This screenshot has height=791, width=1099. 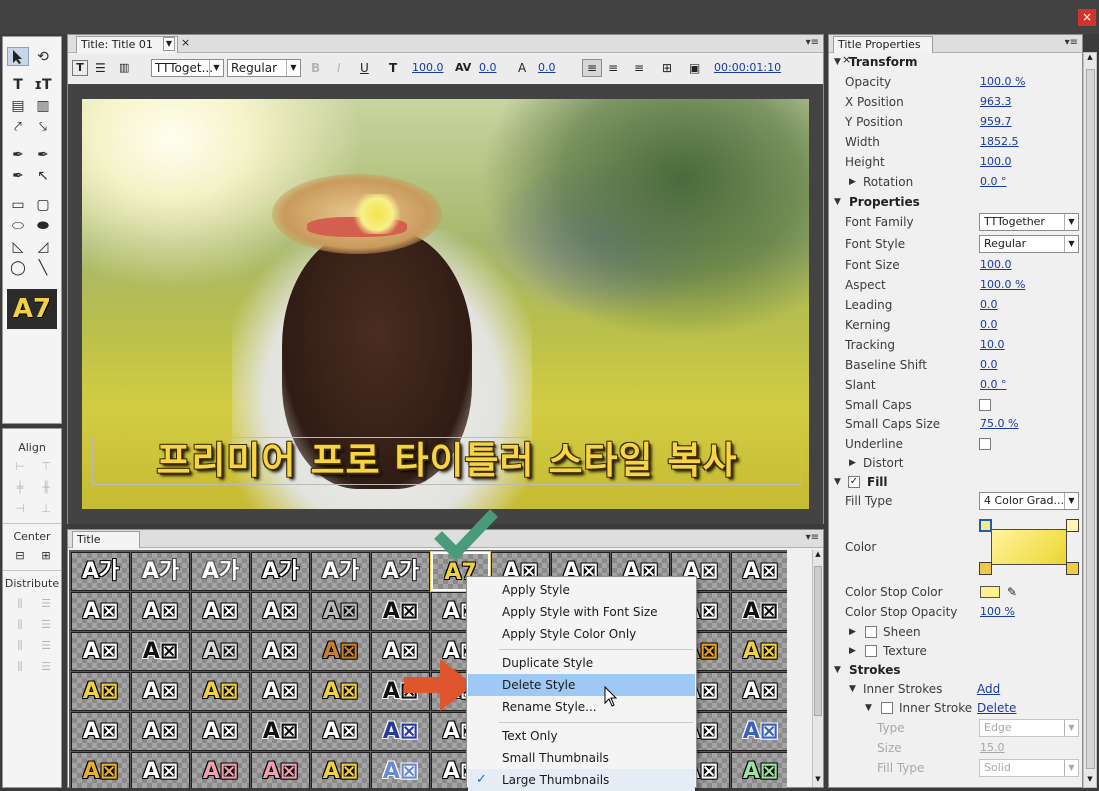 What do you see at coordinates (592, 68) in the screenshot?
I see `align-left-text-icon: ≡` at bounding box center [592, 68].